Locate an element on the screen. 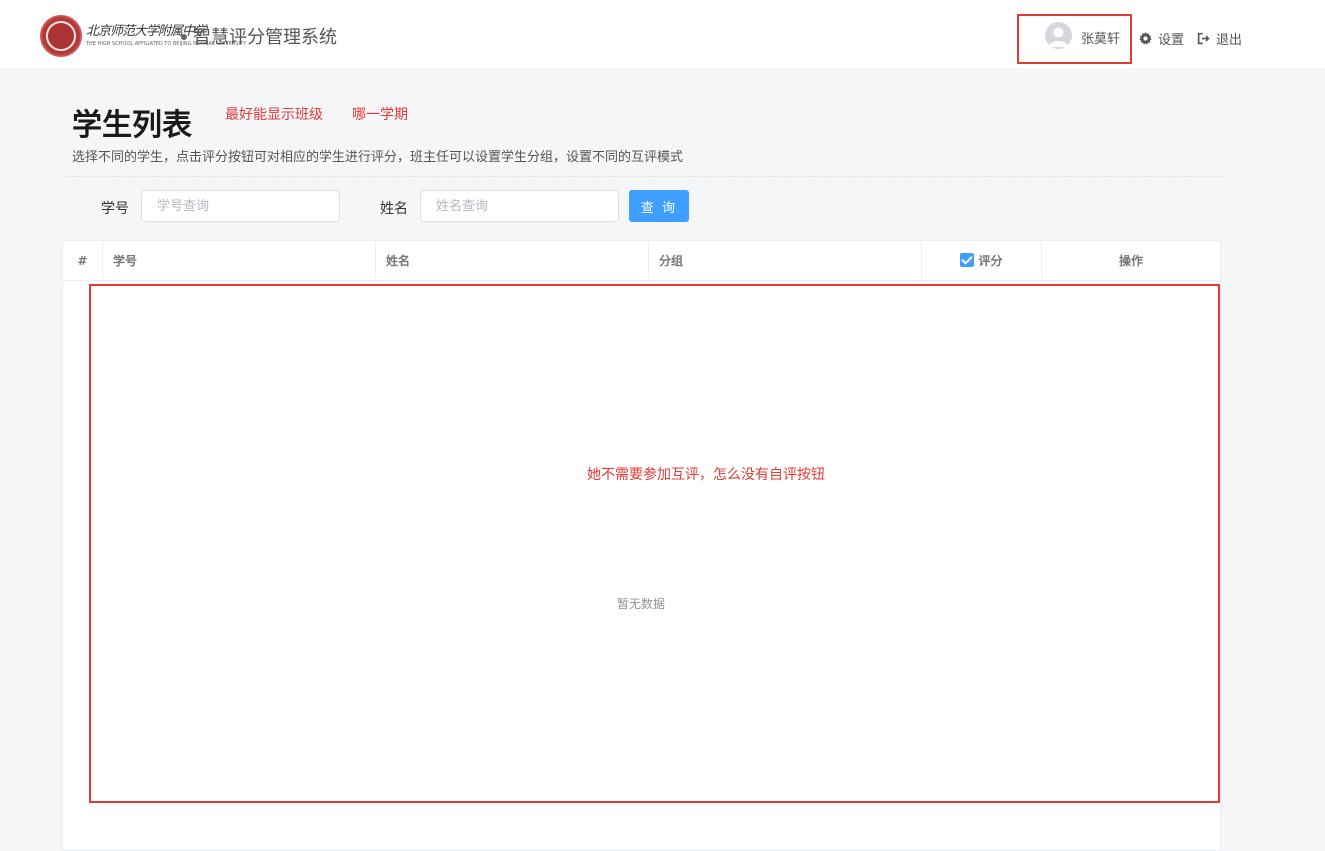 The image size is (1325, 851). system-title: 智慧评分管理系统 is located at coordinates (265, 37).